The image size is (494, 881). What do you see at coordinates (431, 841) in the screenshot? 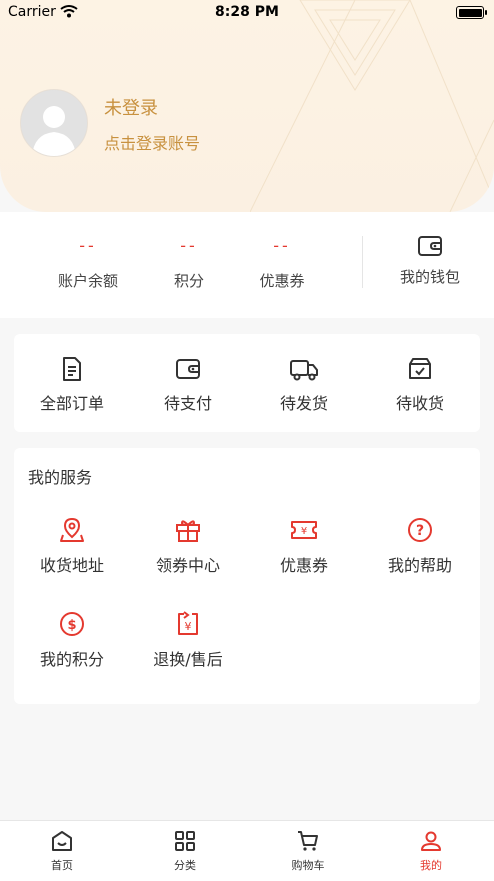
I see `user-icon` at bounding box center [431, 841].